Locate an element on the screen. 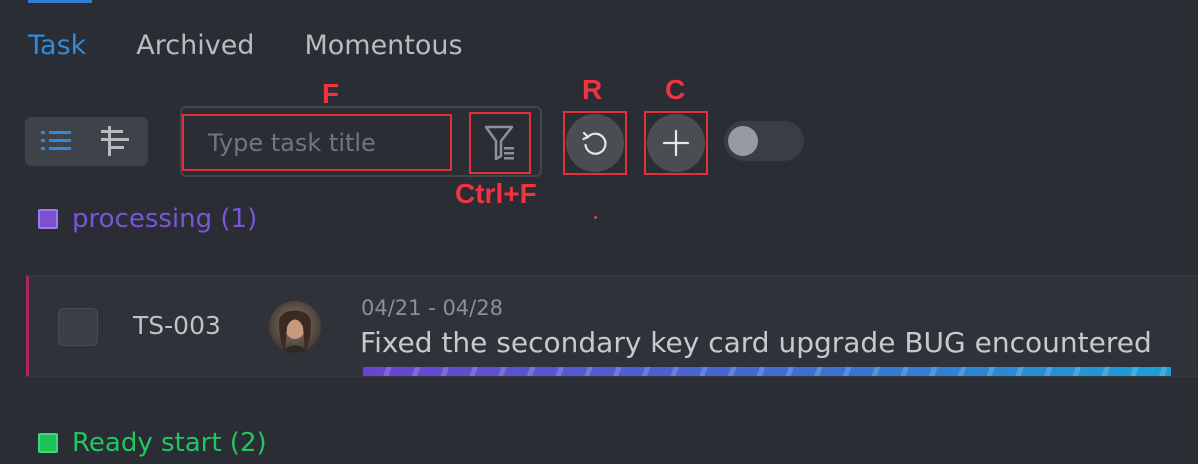 The image size is (1198, 464). task-id: TS-003 is located at coordinates (177, 325).